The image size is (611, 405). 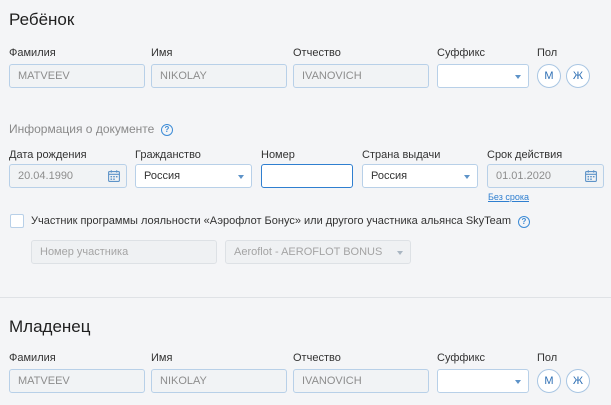 I want to click on infant-last-name-label: Фамилия, so click(x=32, y=358).